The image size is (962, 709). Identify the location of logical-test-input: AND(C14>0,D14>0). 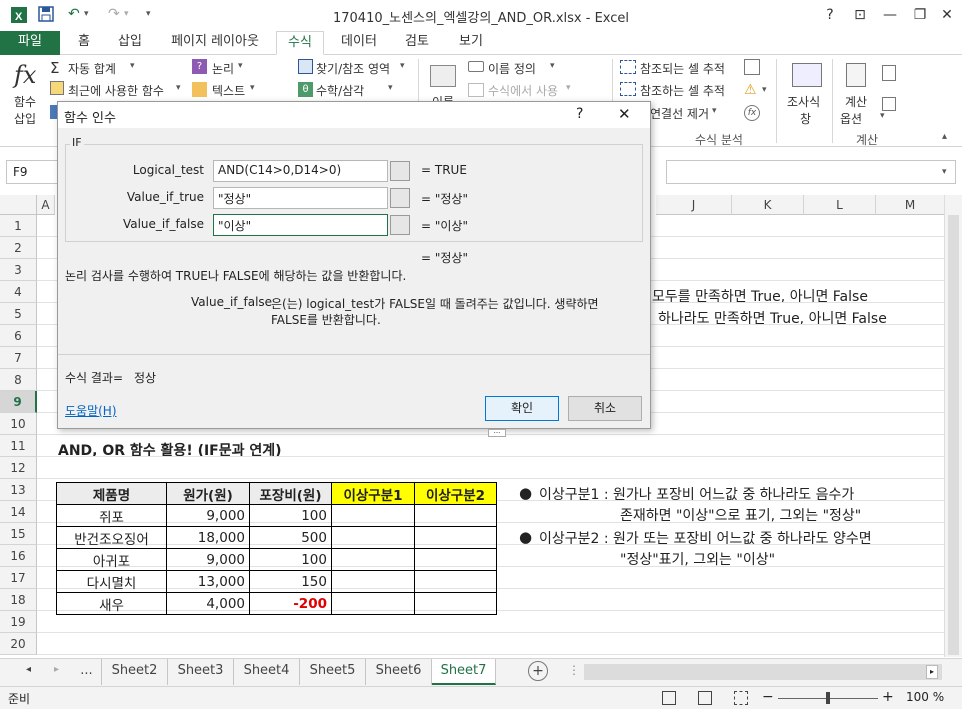
(300, 171).